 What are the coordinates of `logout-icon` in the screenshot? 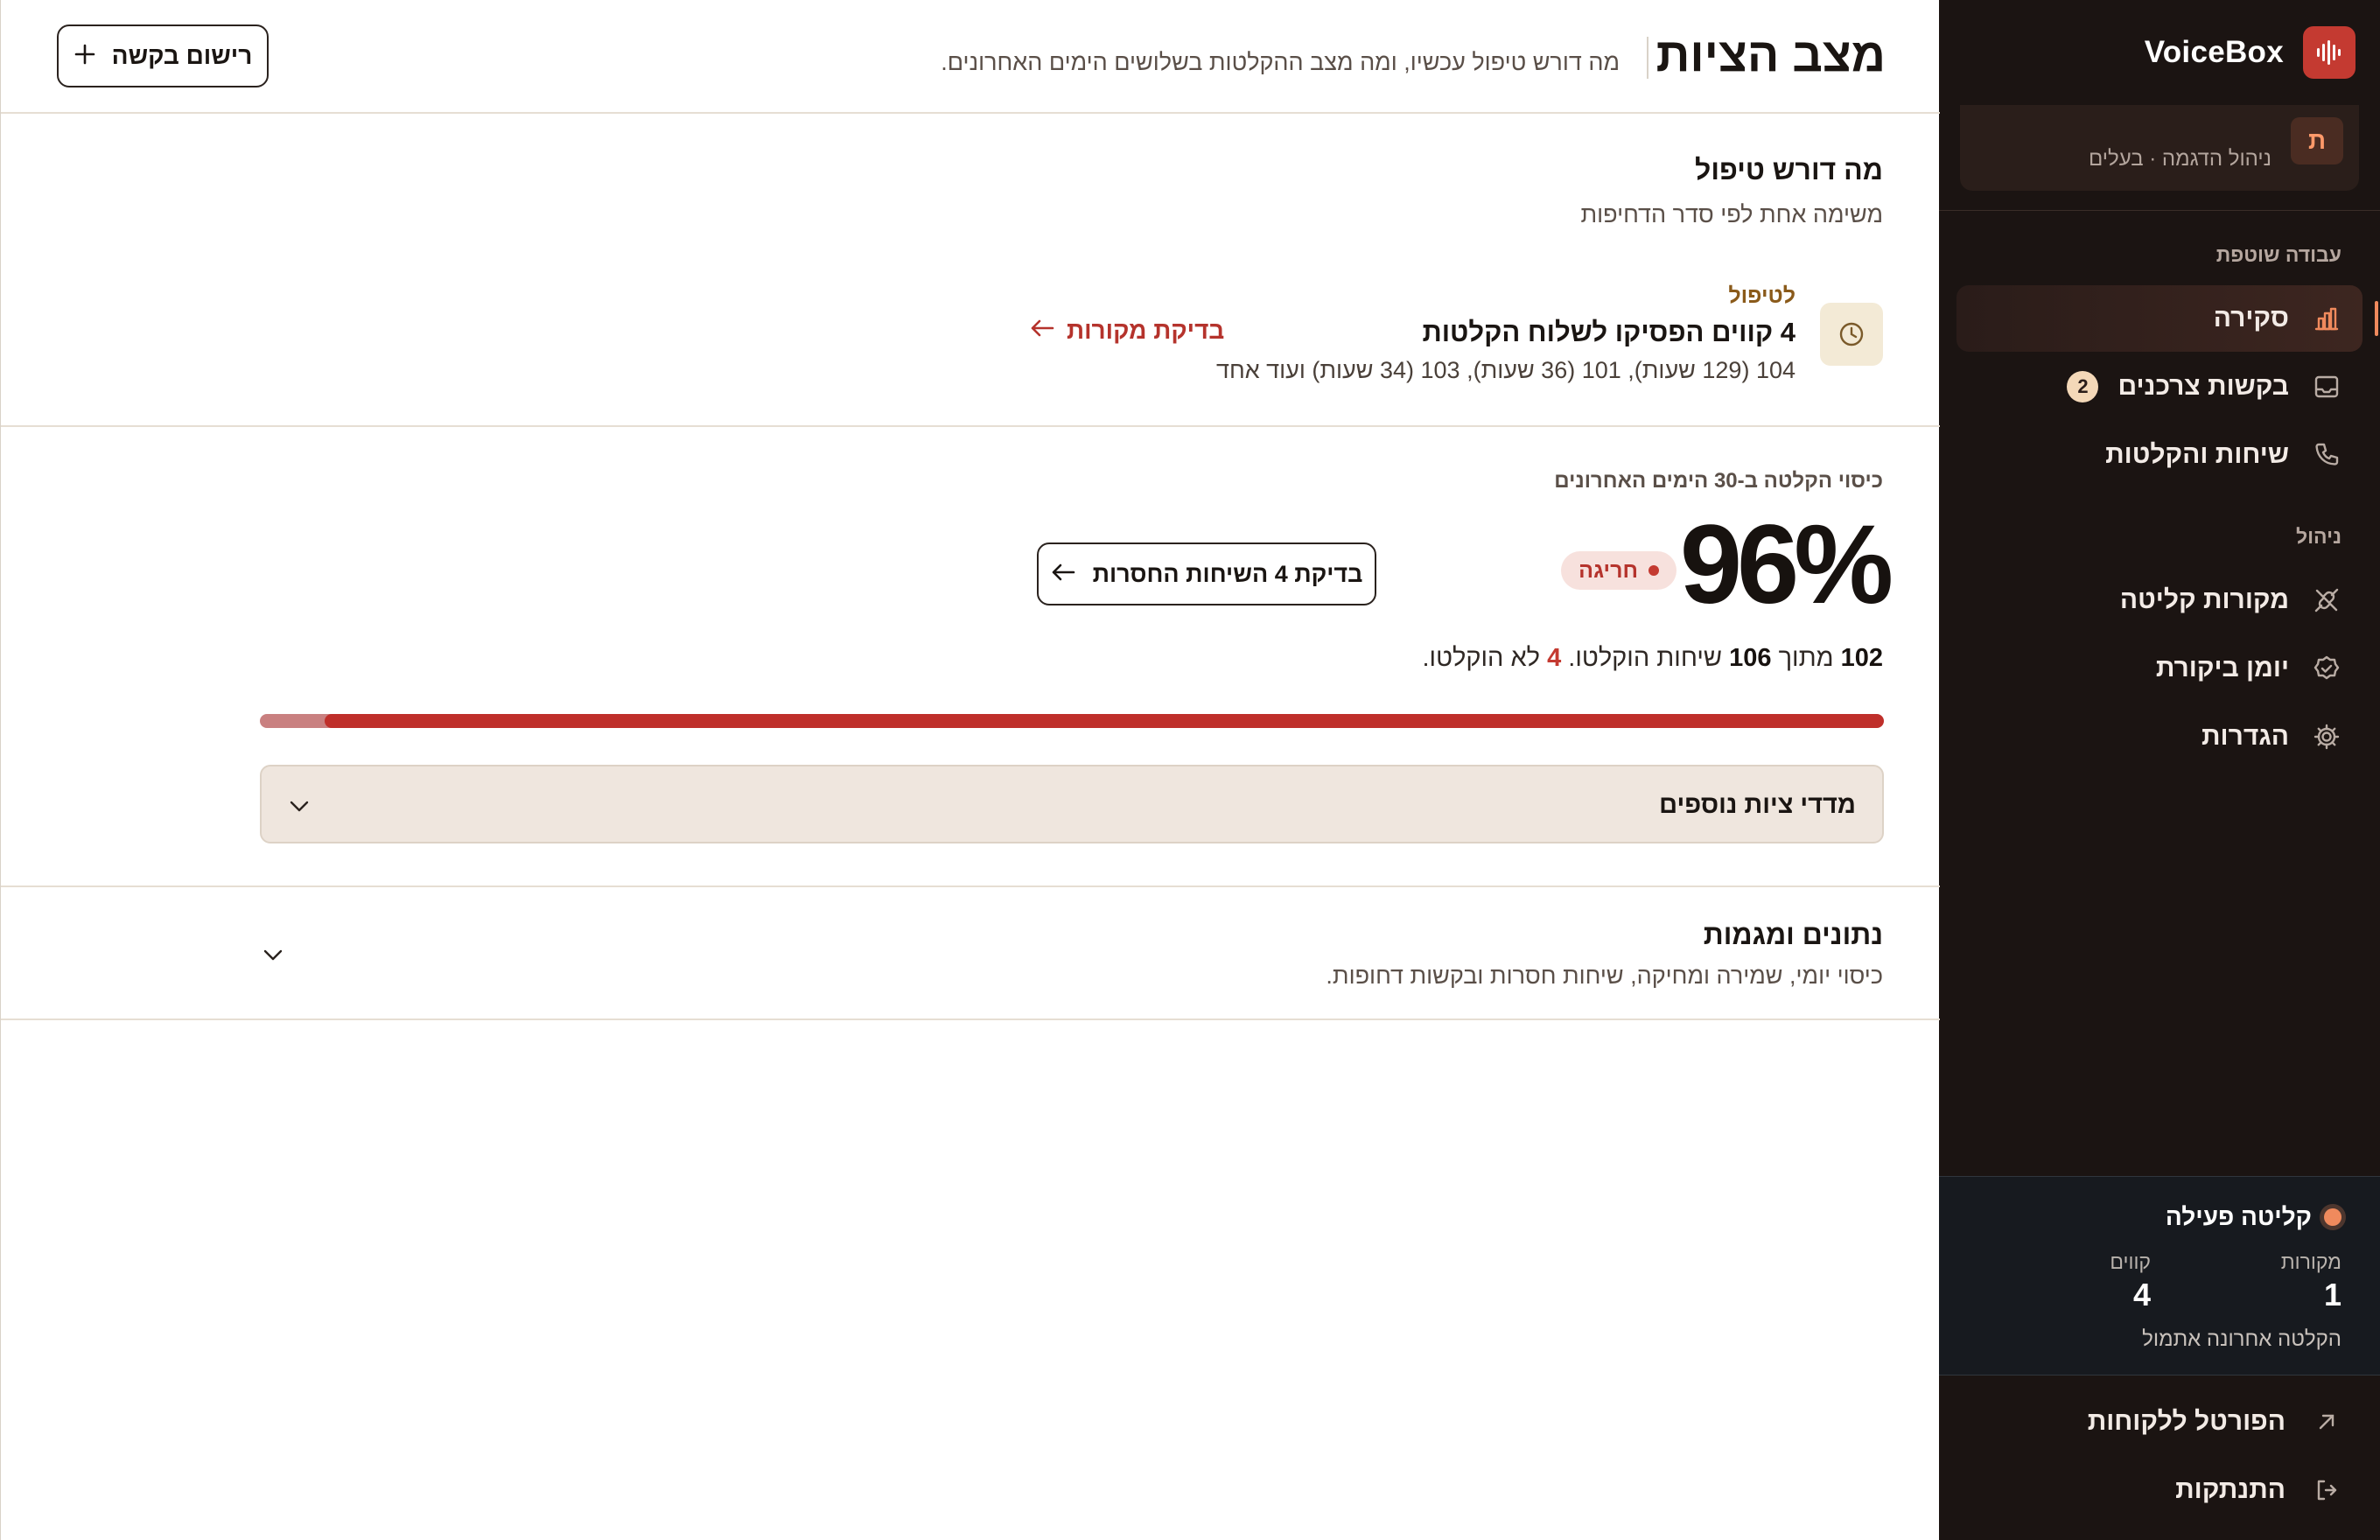 It's located at (2327, 1490).